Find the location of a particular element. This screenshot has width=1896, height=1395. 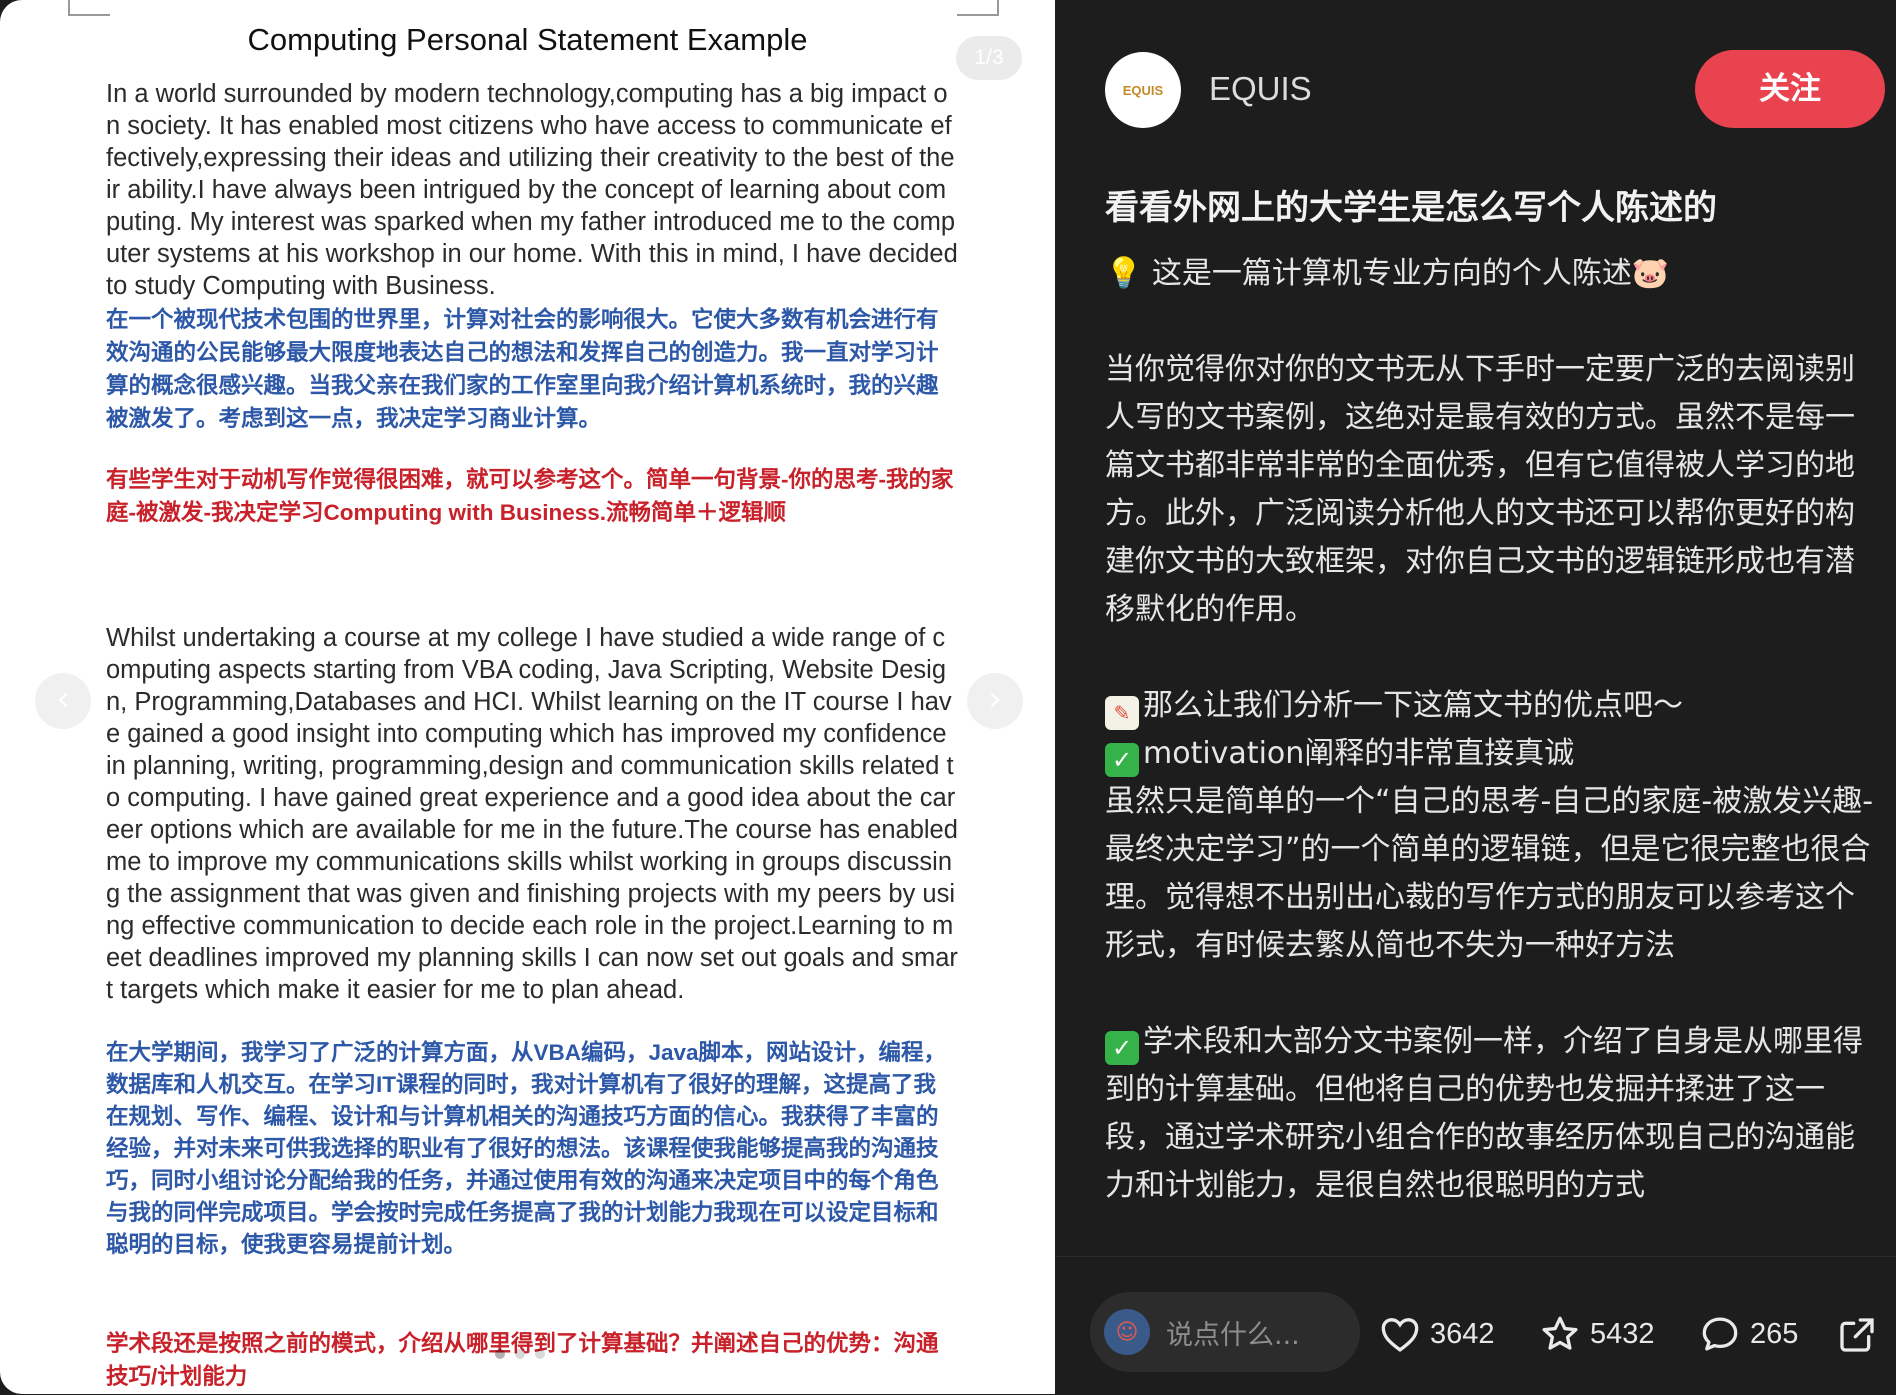

follow-button: 关注 is located at coordinates (1790, 89).